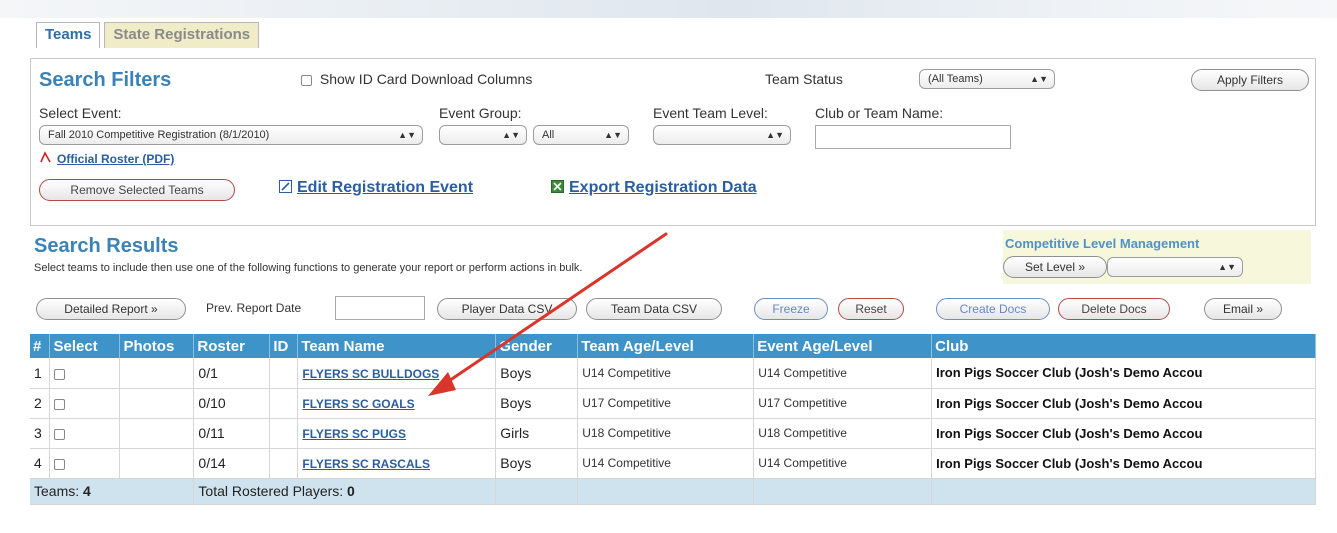 The image size is (1337, 533). What do you see at coordinates (370, 374) in the screenshot?
I see `team-name-link: FLYERS SC BULLDOGS` at bounding box center [370, 374].